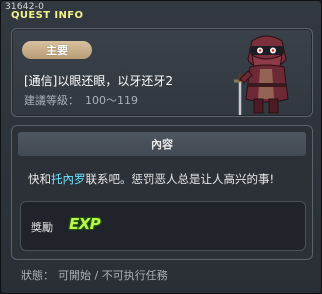  I want to click on description-text-before: 快和, so click(39, 179).